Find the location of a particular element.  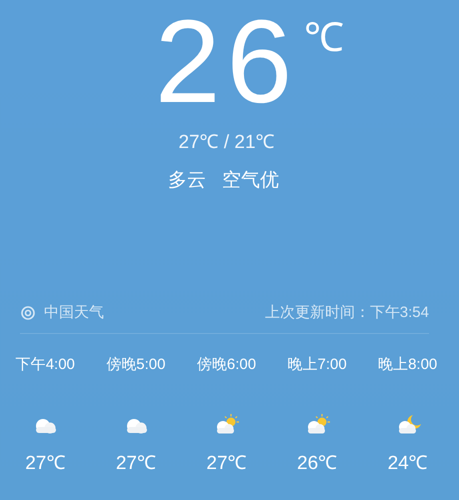

high-low-temperature: 27℃ / 21℃ is located at coordinates (226, 143).